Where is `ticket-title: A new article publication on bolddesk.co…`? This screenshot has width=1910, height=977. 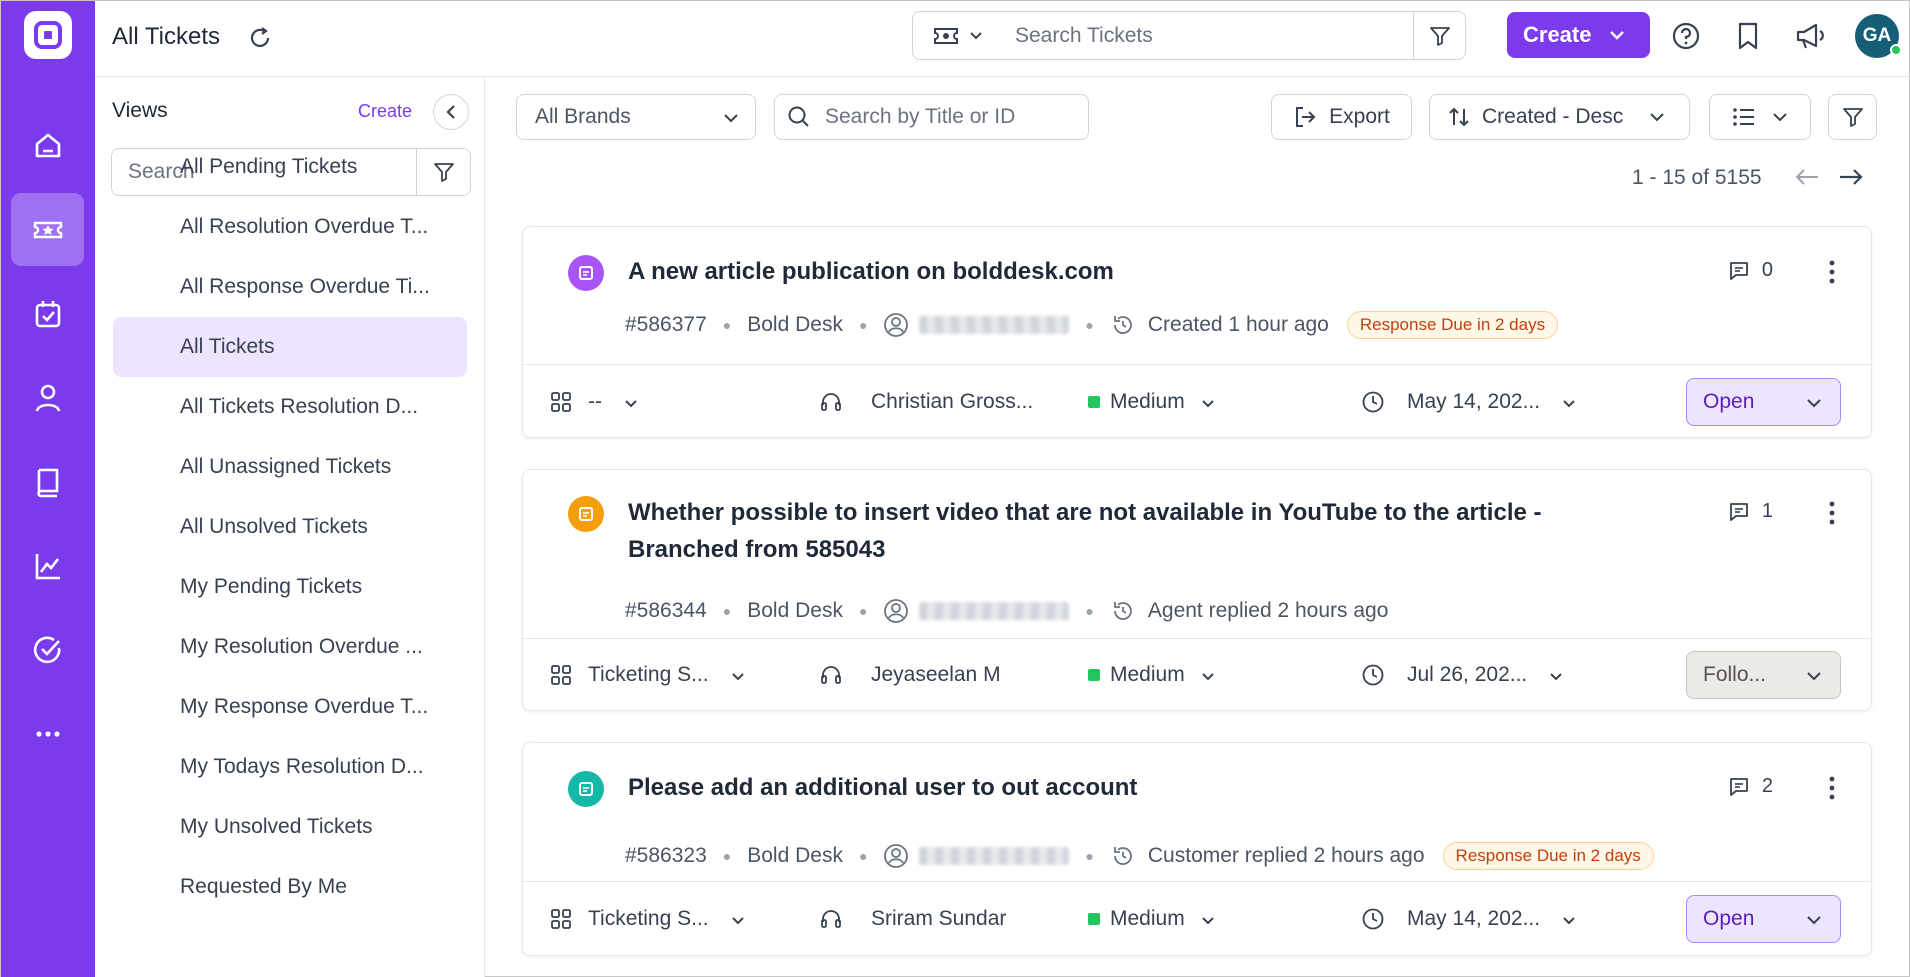 ticket-title: A new article publication on bolddesk.co… is located at coordinates (871, 271).